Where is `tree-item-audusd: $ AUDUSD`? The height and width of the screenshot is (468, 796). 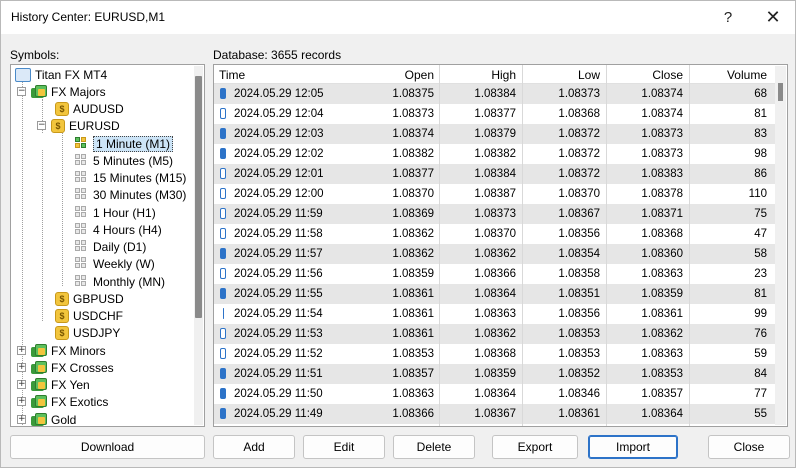 tree-item-audusd: $ AUDUSD is located at coordinates (89, 108).